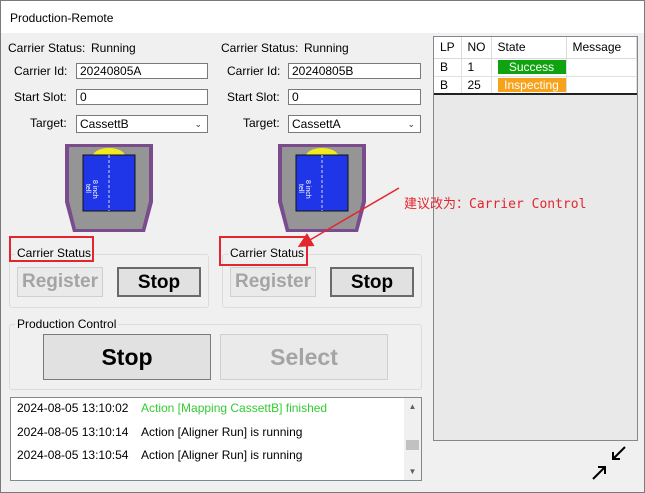 This screenshot has height=493, width=645. What do you see at coordinates (142, 124) in the screenshot?
I see `left-target-dropdown: CassettB ⌄` at bounding box center [142, 124].